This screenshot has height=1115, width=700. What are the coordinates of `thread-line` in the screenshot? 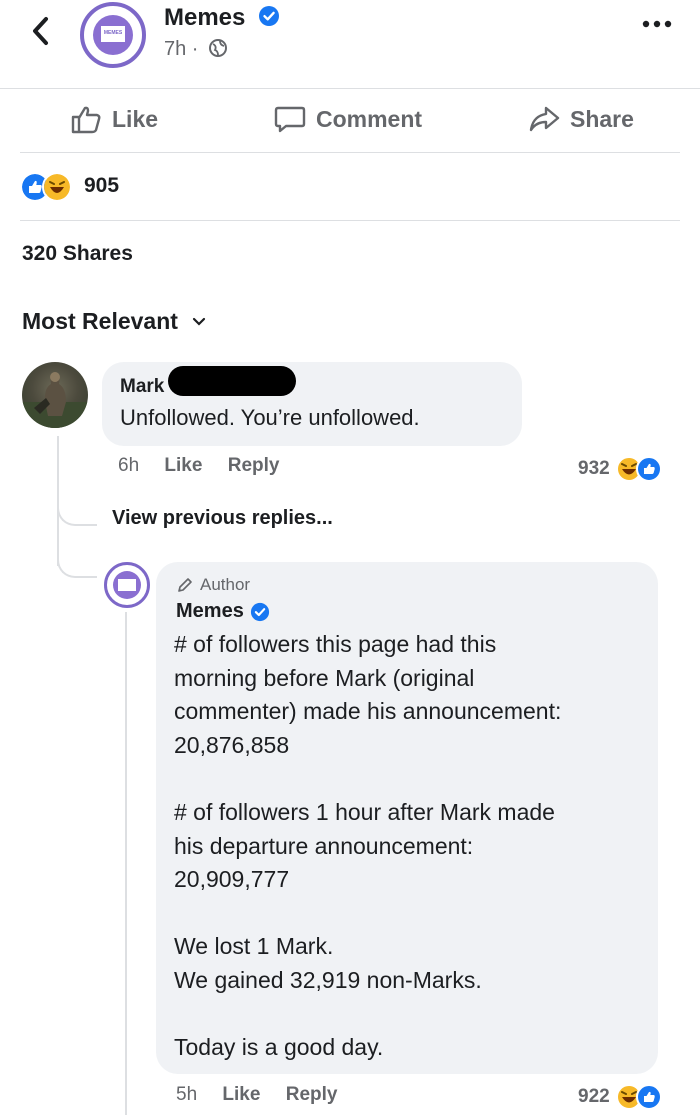 It's located at (126, 863).